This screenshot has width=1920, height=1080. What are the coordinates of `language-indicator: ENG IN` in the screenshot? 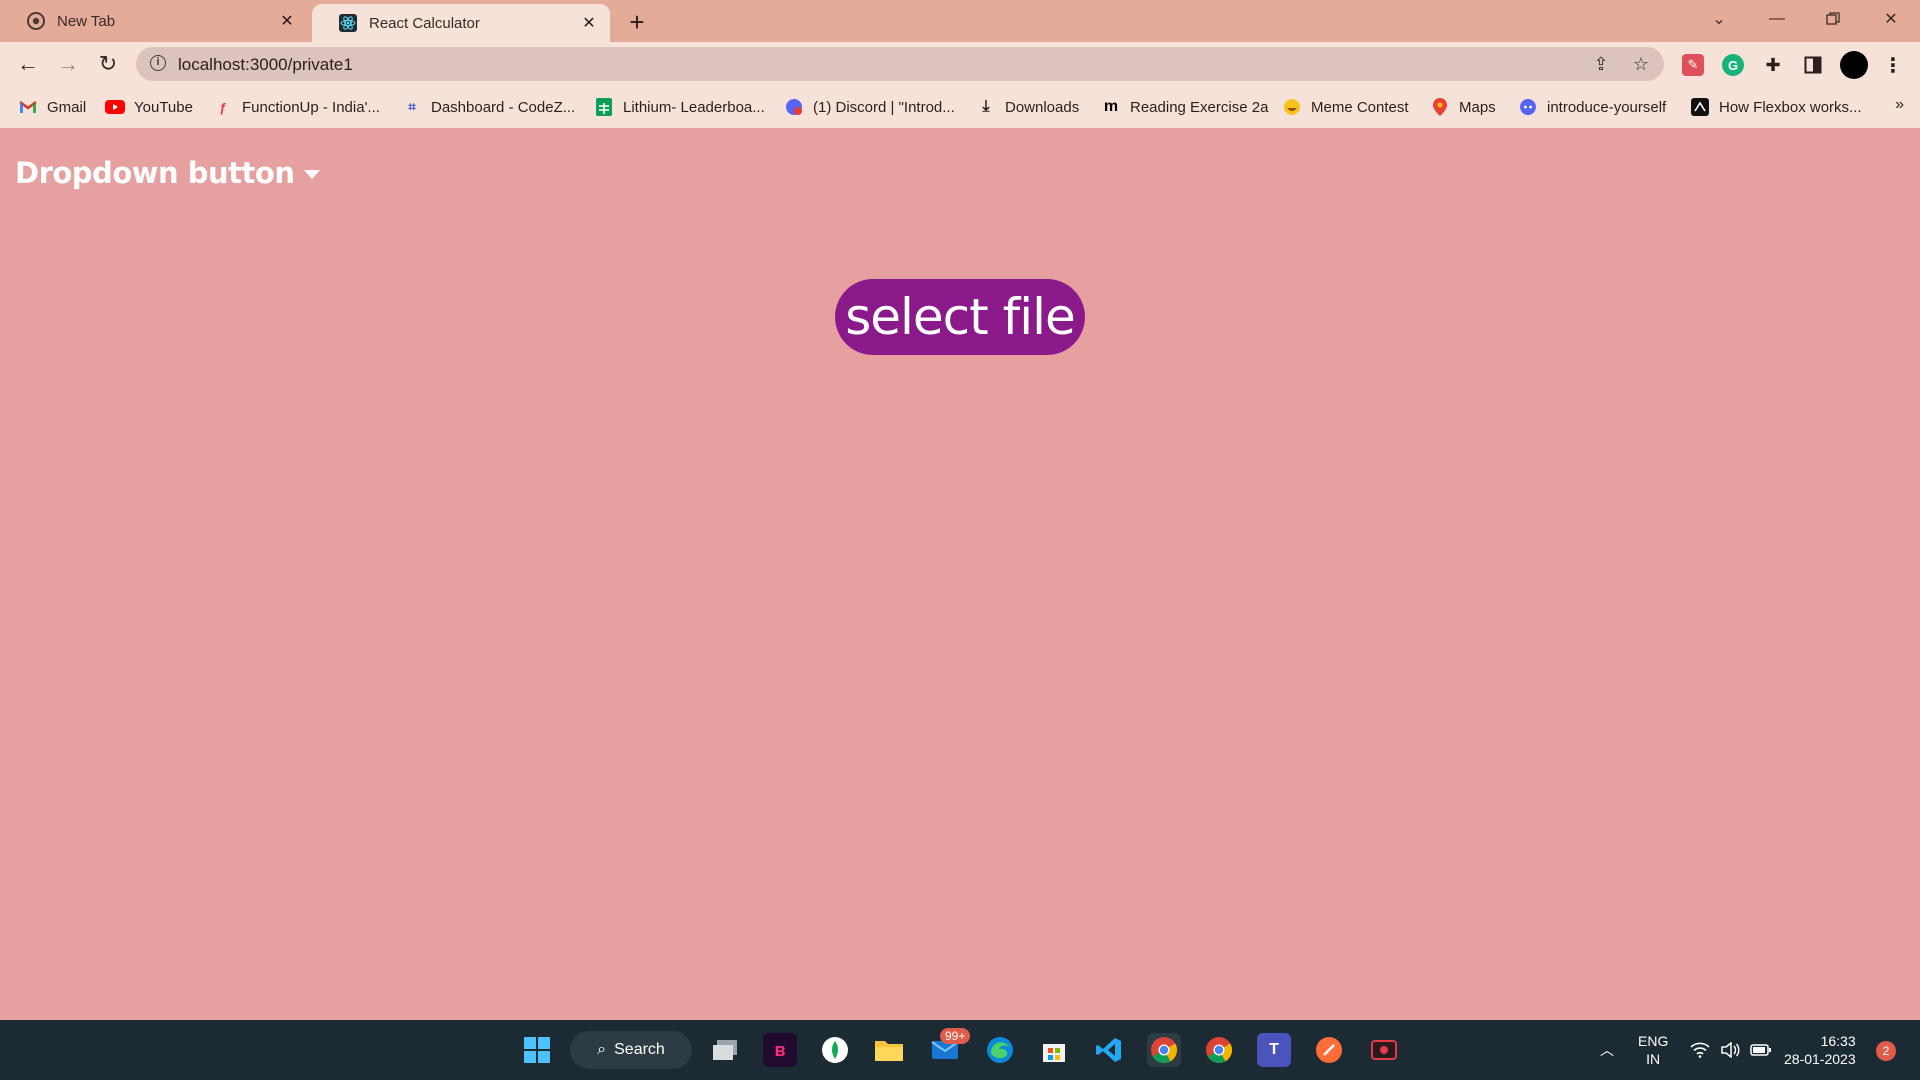 It's located at (1653, 1050).